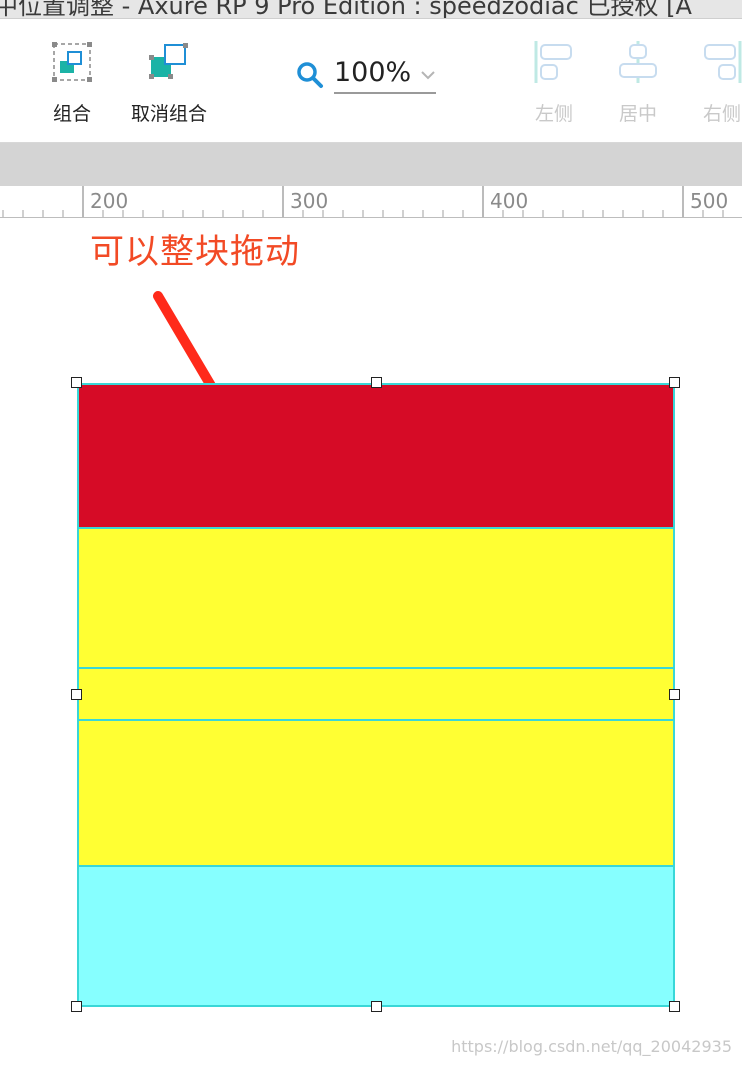 The height and width of the screenshot is (1066, 742). I want to click on search-icon, so click(310, 75).